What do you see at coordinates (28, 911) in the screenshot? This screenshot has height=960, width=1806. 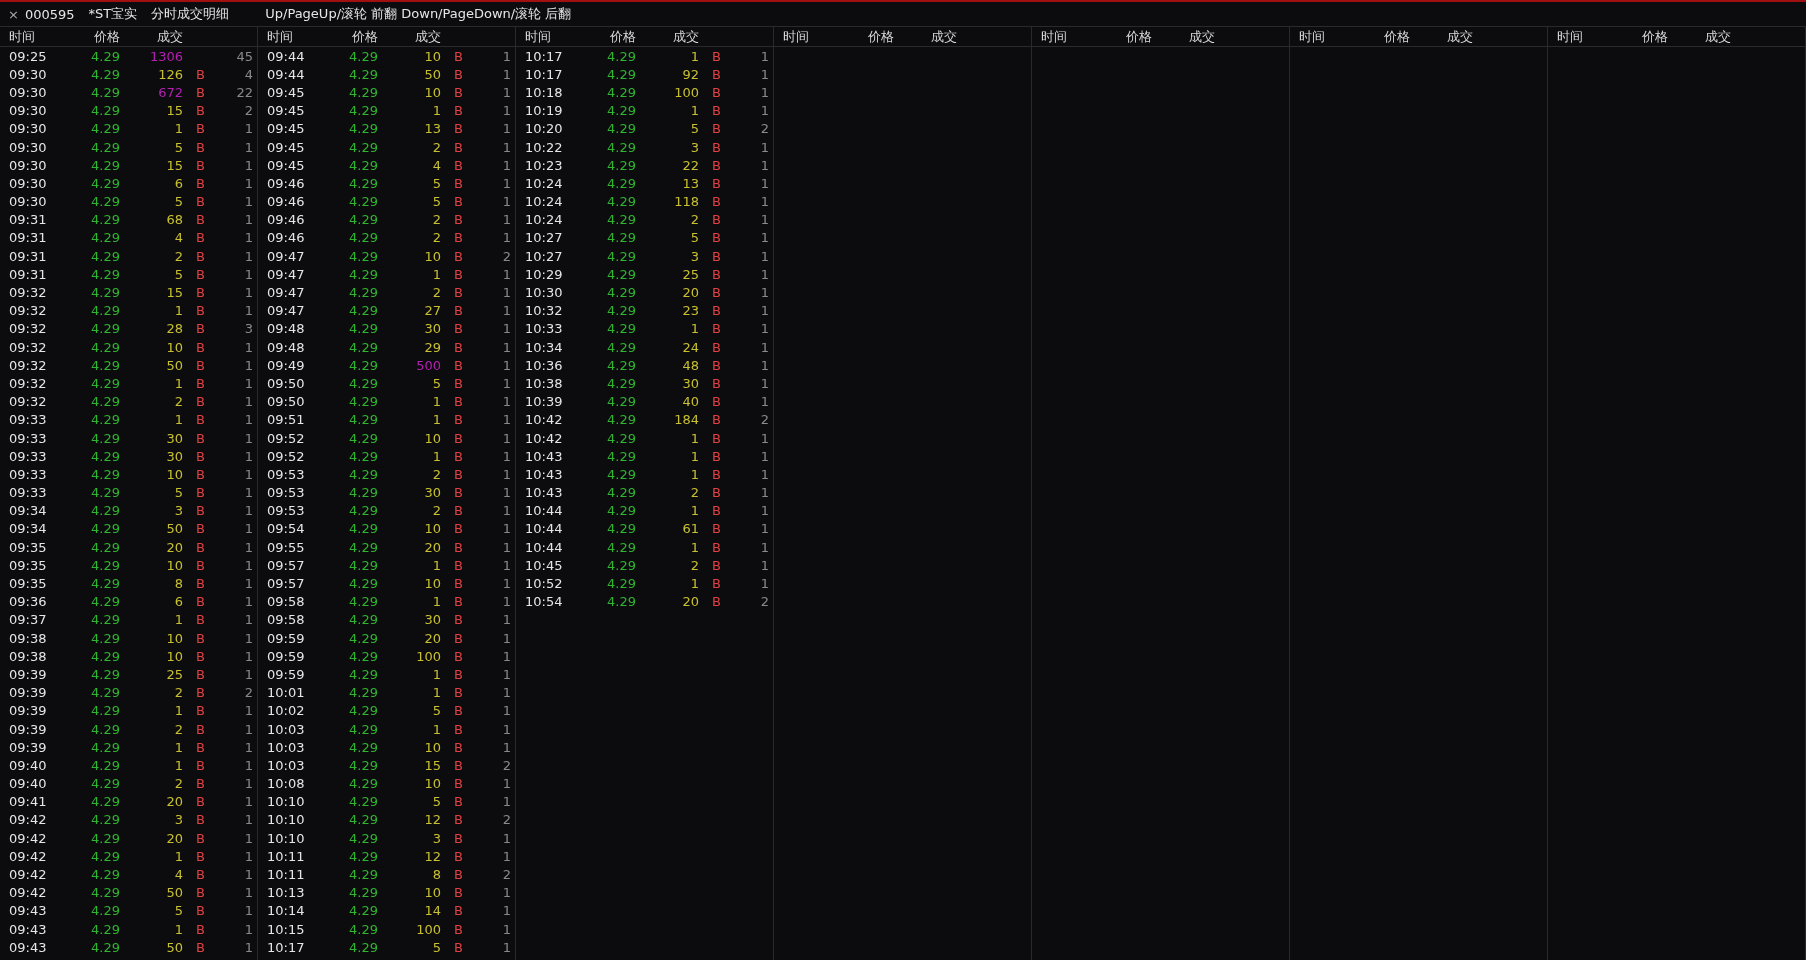 I see `time-cell: 09:43` at bounding box center [28, 911].